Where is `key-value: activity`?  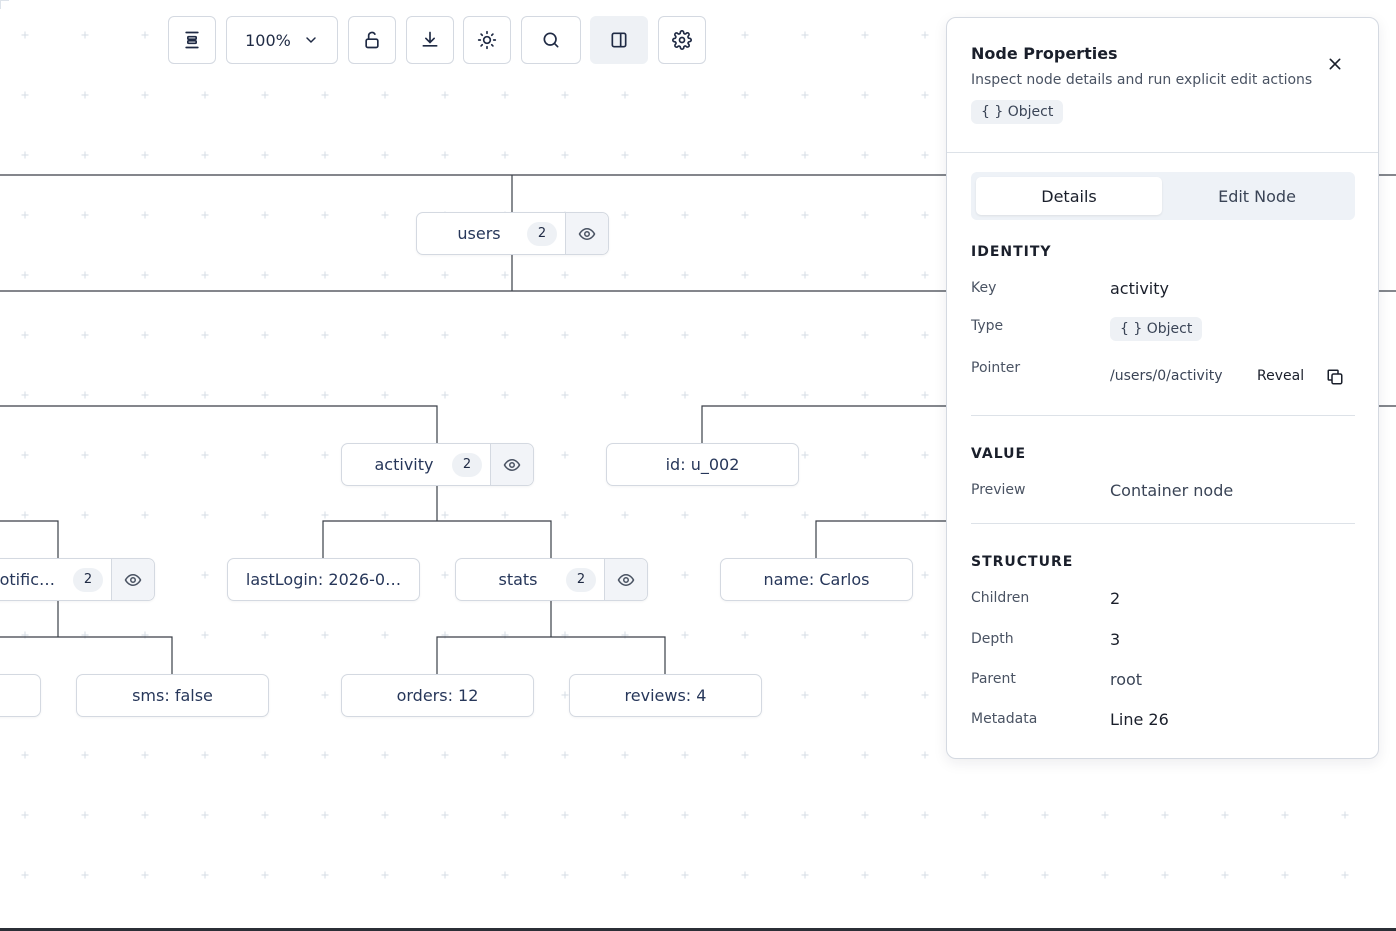
key-value: activity is located at coordinates (1139, 288).